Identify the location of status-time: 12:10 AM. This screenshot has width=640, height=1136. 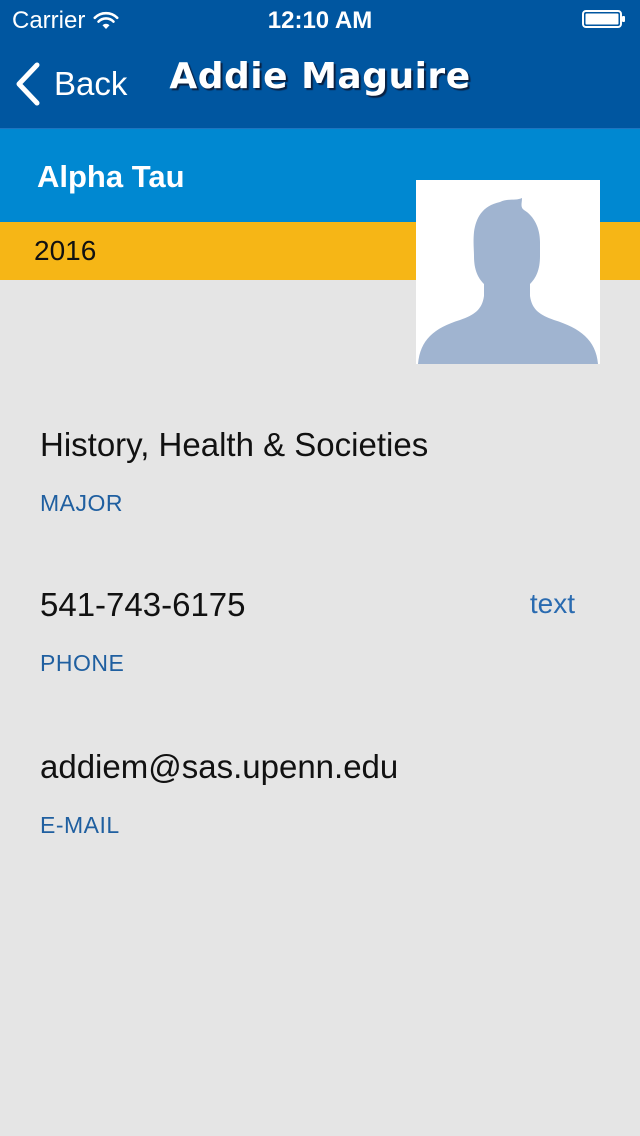
(320, 20).